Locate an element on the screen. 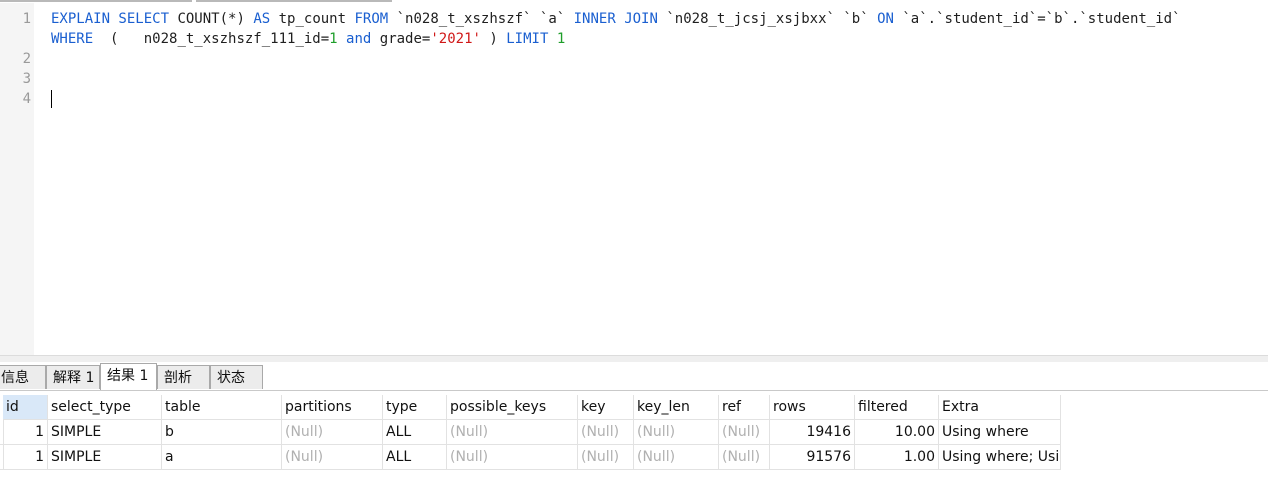 Image resolution: width=1268 pixels, height=491 pixels. code-token: ( n028_t_xszhszf_111_id= is located at coordinates (211, 39).